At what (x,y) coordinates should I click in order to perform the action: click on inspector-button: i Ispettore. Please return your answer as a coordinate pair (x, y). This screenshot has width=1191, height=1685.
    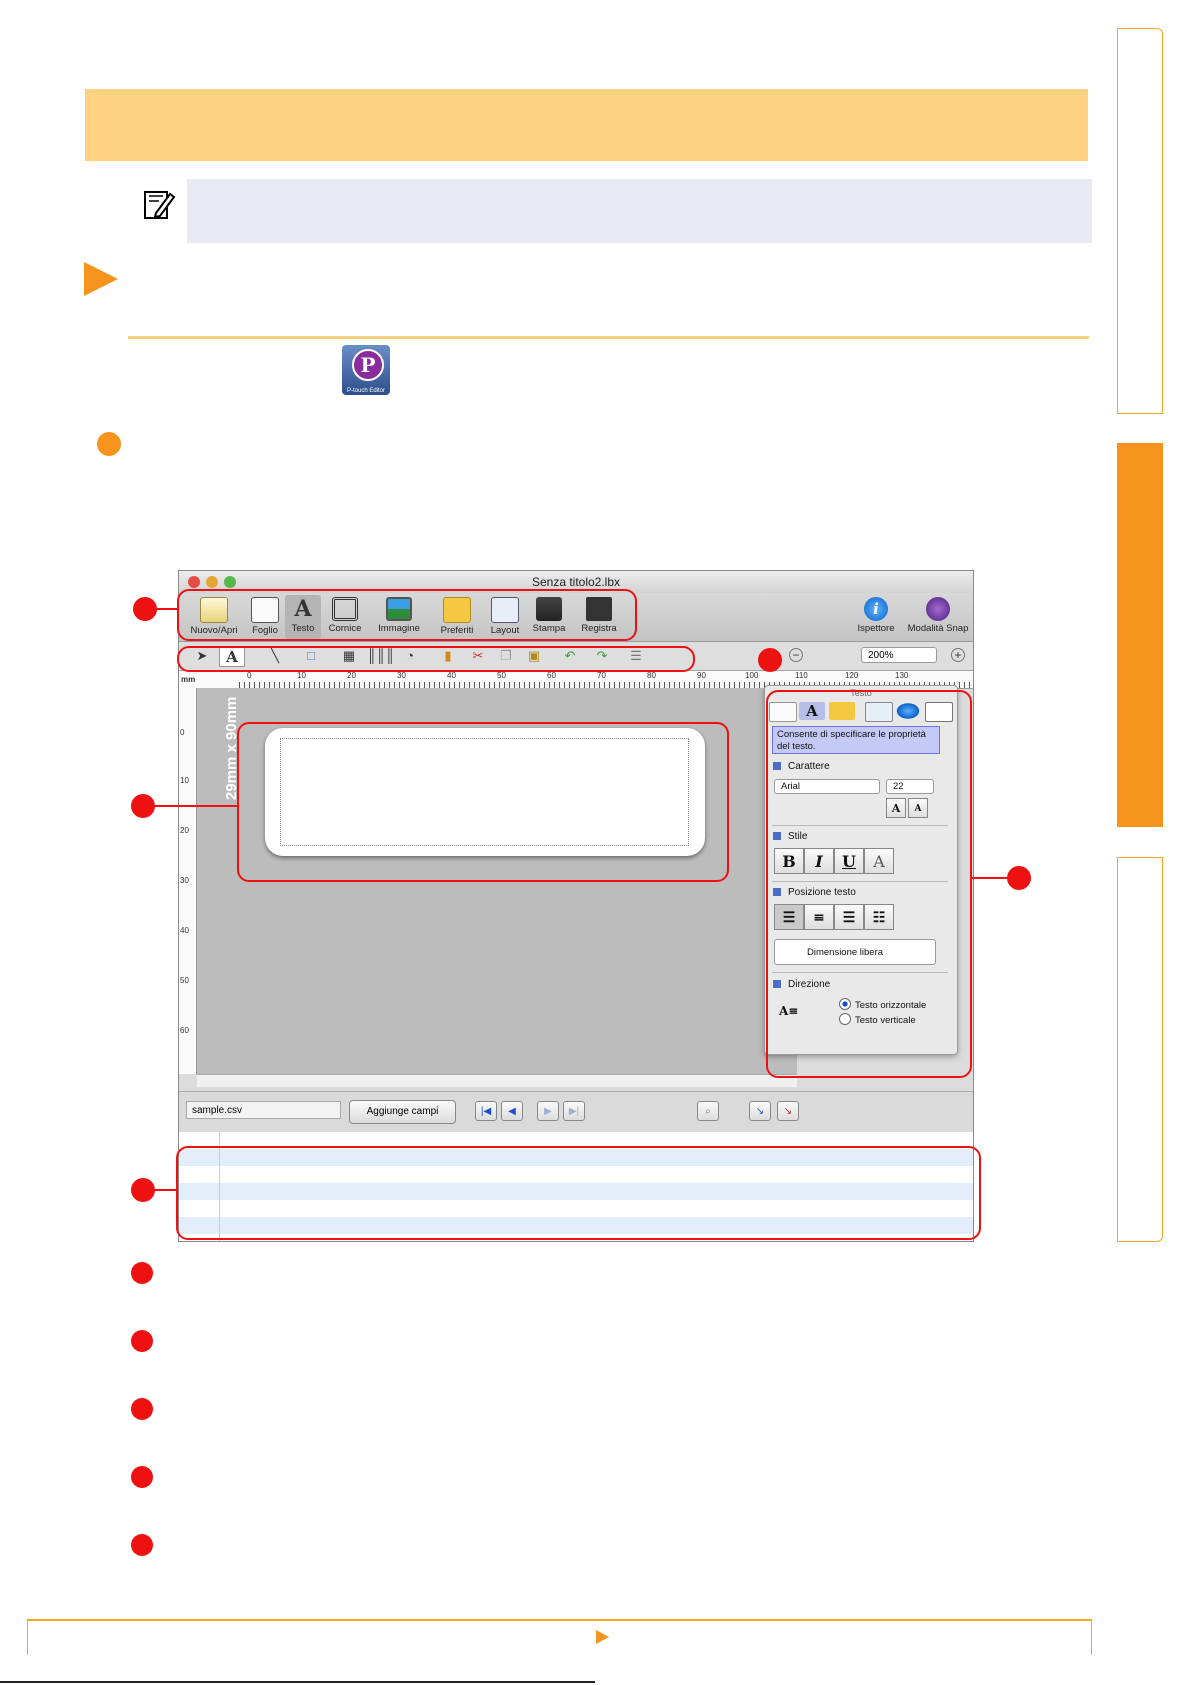
    Looking at the image, I should click on (876, 617).